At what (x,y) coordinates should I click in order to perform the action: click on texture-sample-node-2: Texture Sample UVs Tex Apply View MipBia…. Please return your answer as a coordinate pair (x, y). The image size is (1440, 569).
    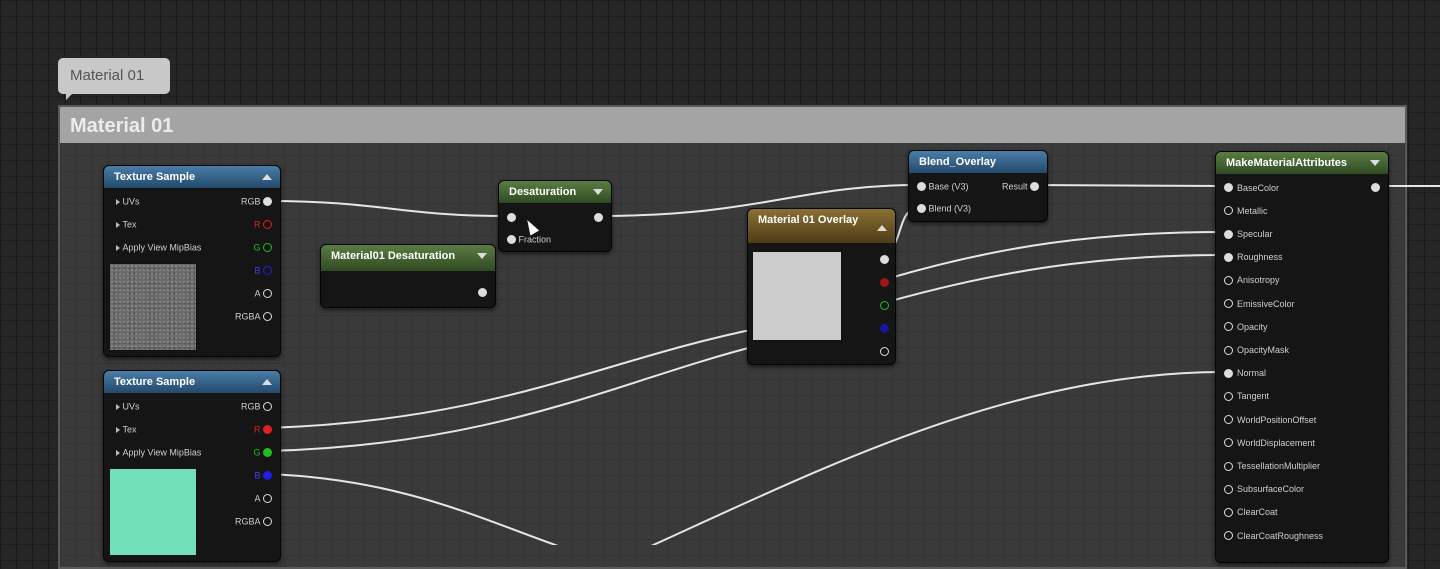
    Looking at the image, I should click on (192, 466).